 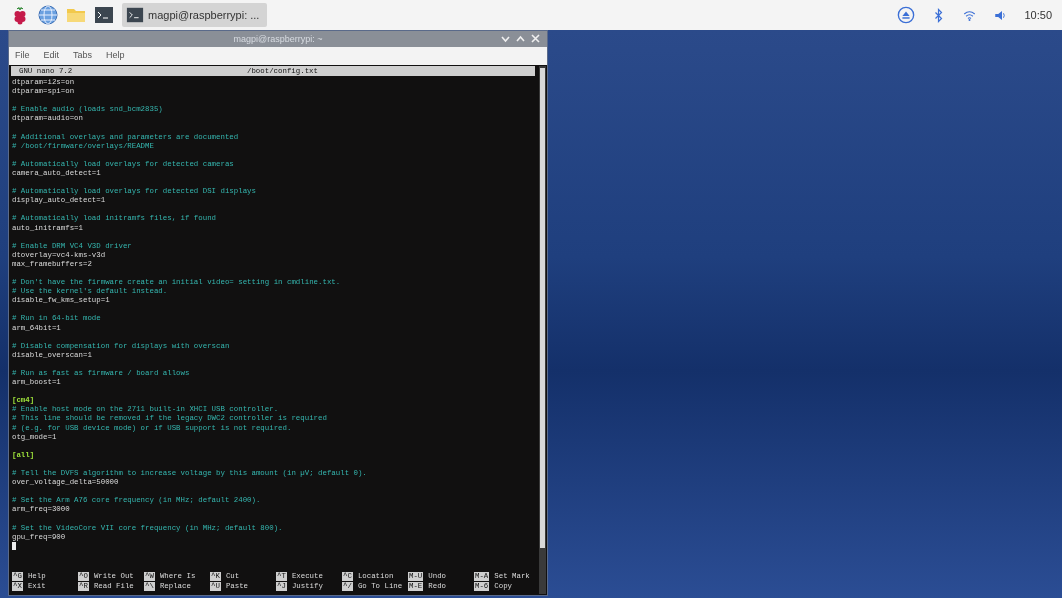 What do you see at coordinates (1038, 15) in the screenshot?
I see `clock: 10:50` at bounding box center [1038, 15].